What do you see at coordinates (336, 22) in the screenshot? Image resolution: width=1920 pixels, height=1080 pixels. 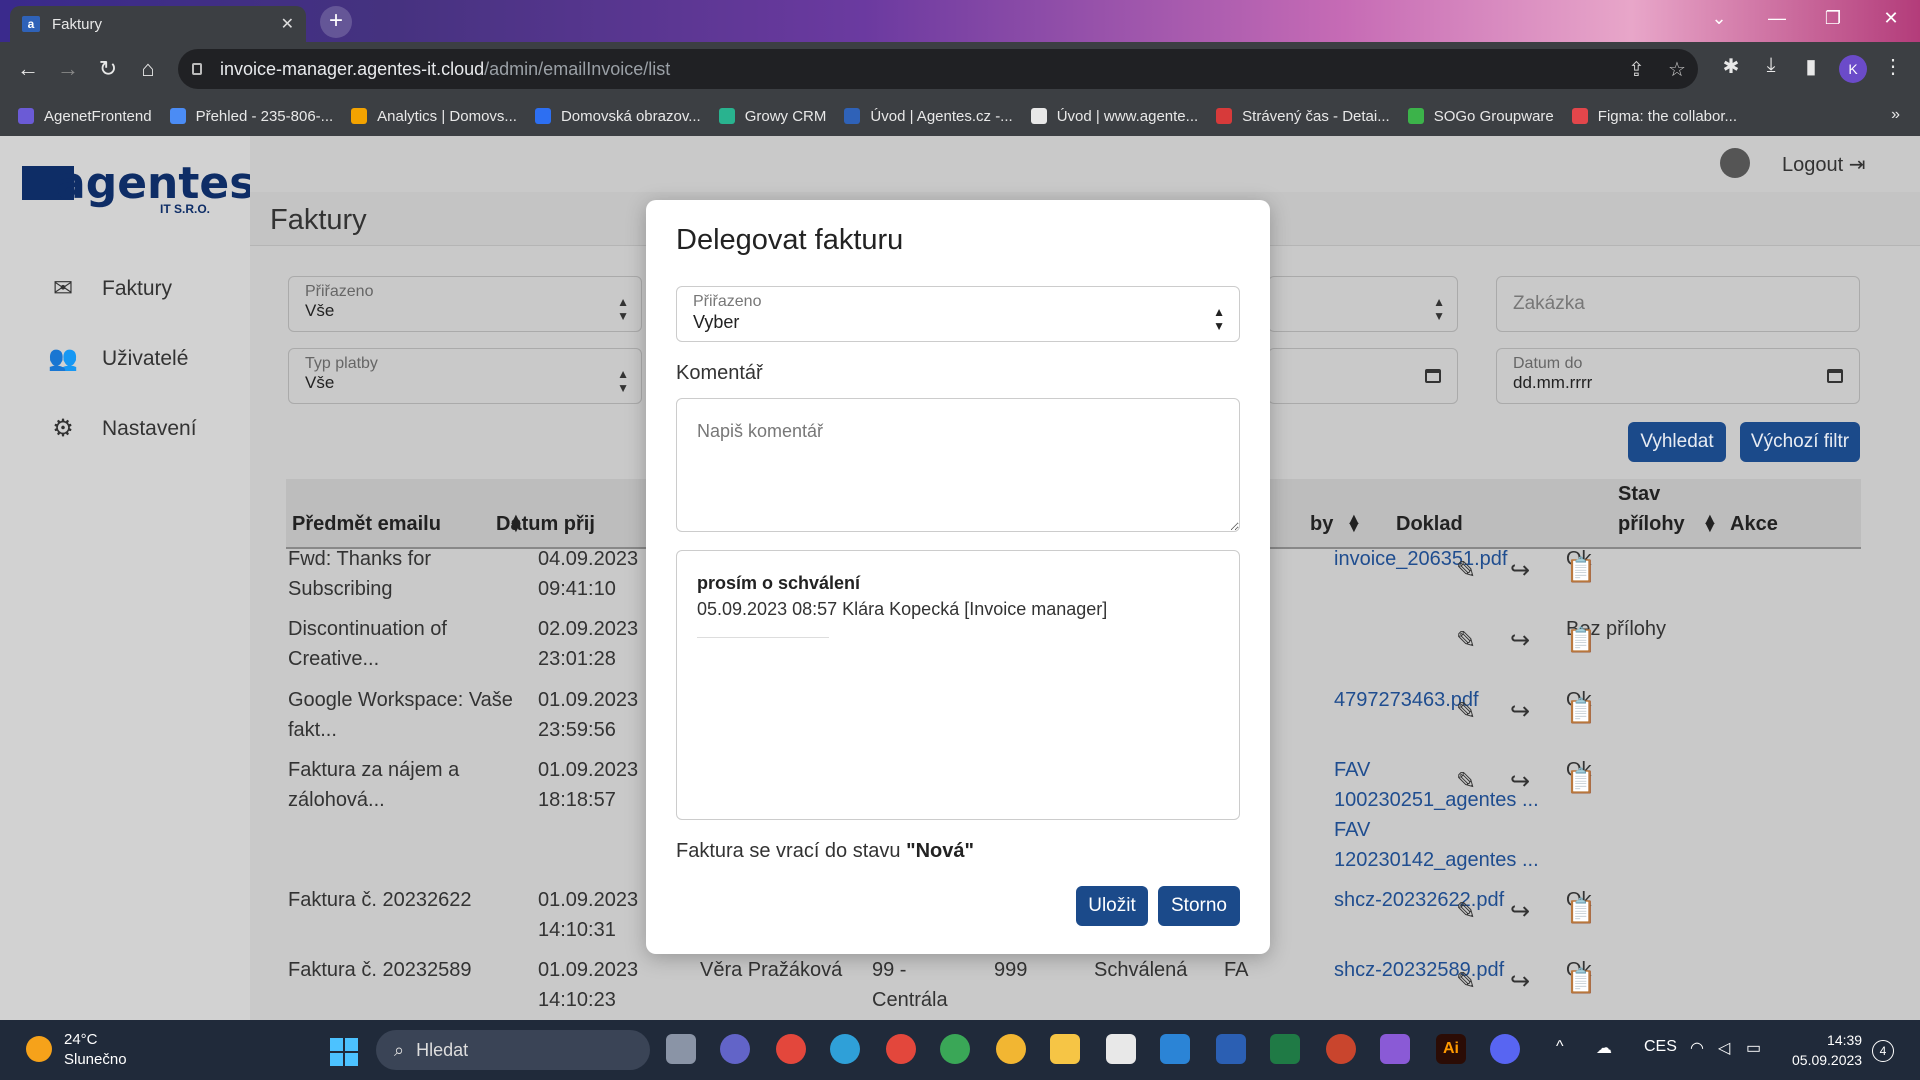 I see `new-tab-button: +` at bounding box center [336, 22].